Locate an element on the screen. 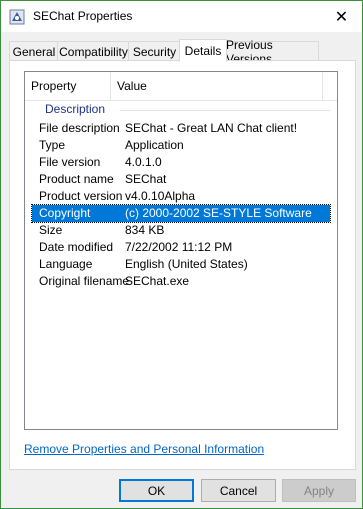 This screenshot has height=509, width=363. property-value: 7/22/2002 11:12 PM is located at coordinates (179, 247).